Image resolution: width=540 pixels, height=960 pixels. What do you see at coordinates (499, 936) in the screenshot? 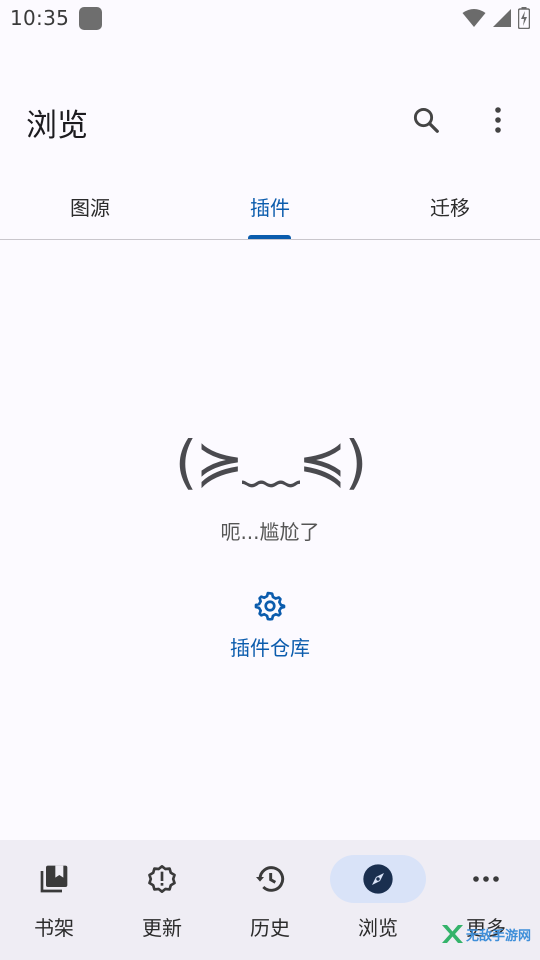
I see `watermark-text: 无敌手游网` at bounding box center [499, 936].